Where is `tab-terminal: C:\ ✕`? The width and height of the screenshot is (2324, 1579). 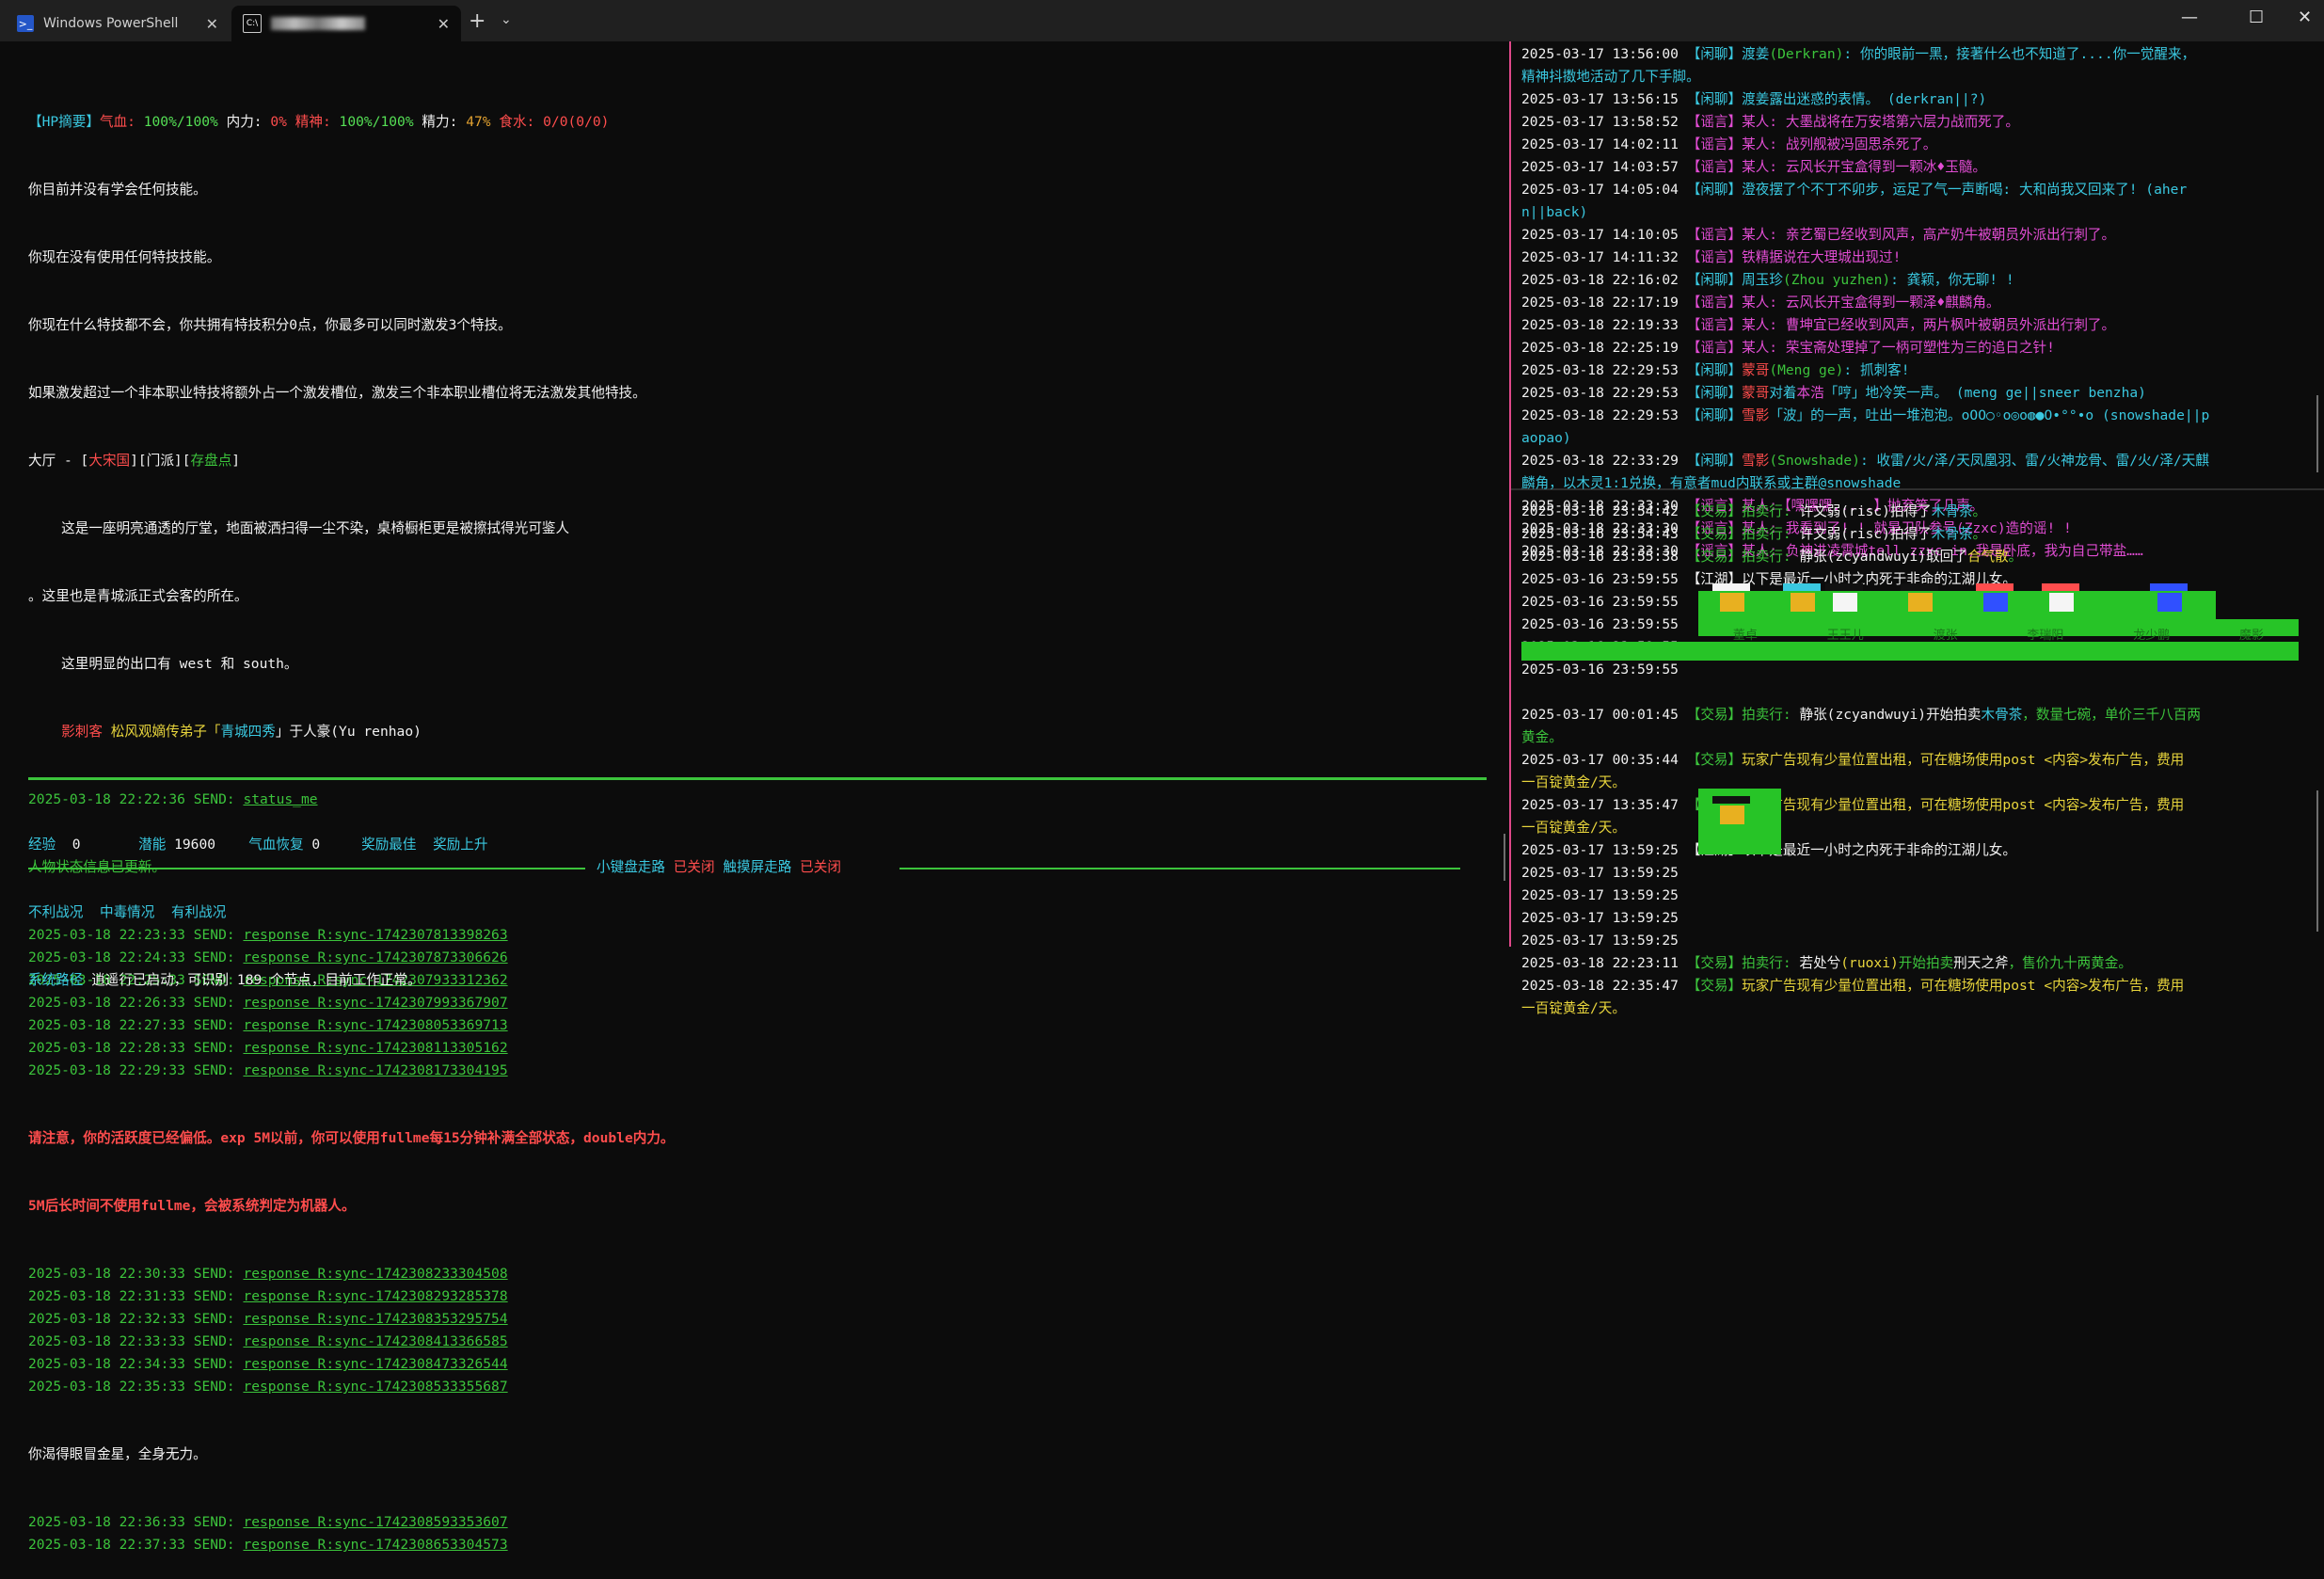
tab-terminal: C:\ ✕ is located at coordinates (346, 23).